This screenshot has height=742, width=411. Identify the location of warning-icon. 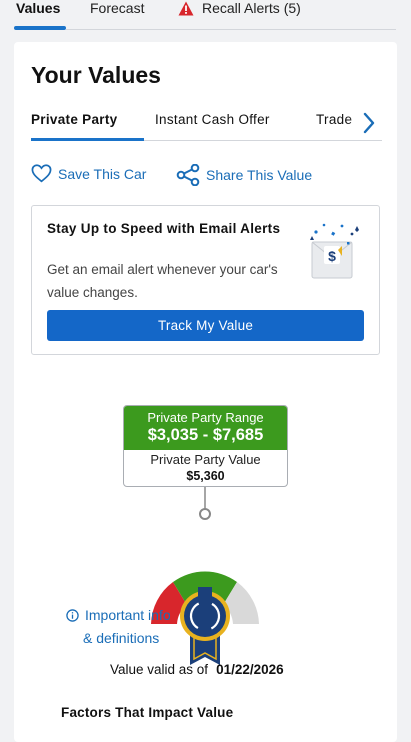
(186, 8).